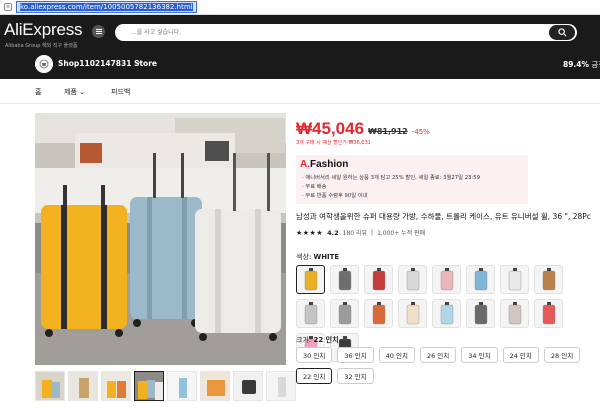 The height and width of the screenshot is (408, 600). What do you see at coordinates (438, 355) in the screenshot?
I see `size-option: 26 인치` at bounding box center [438, 355].